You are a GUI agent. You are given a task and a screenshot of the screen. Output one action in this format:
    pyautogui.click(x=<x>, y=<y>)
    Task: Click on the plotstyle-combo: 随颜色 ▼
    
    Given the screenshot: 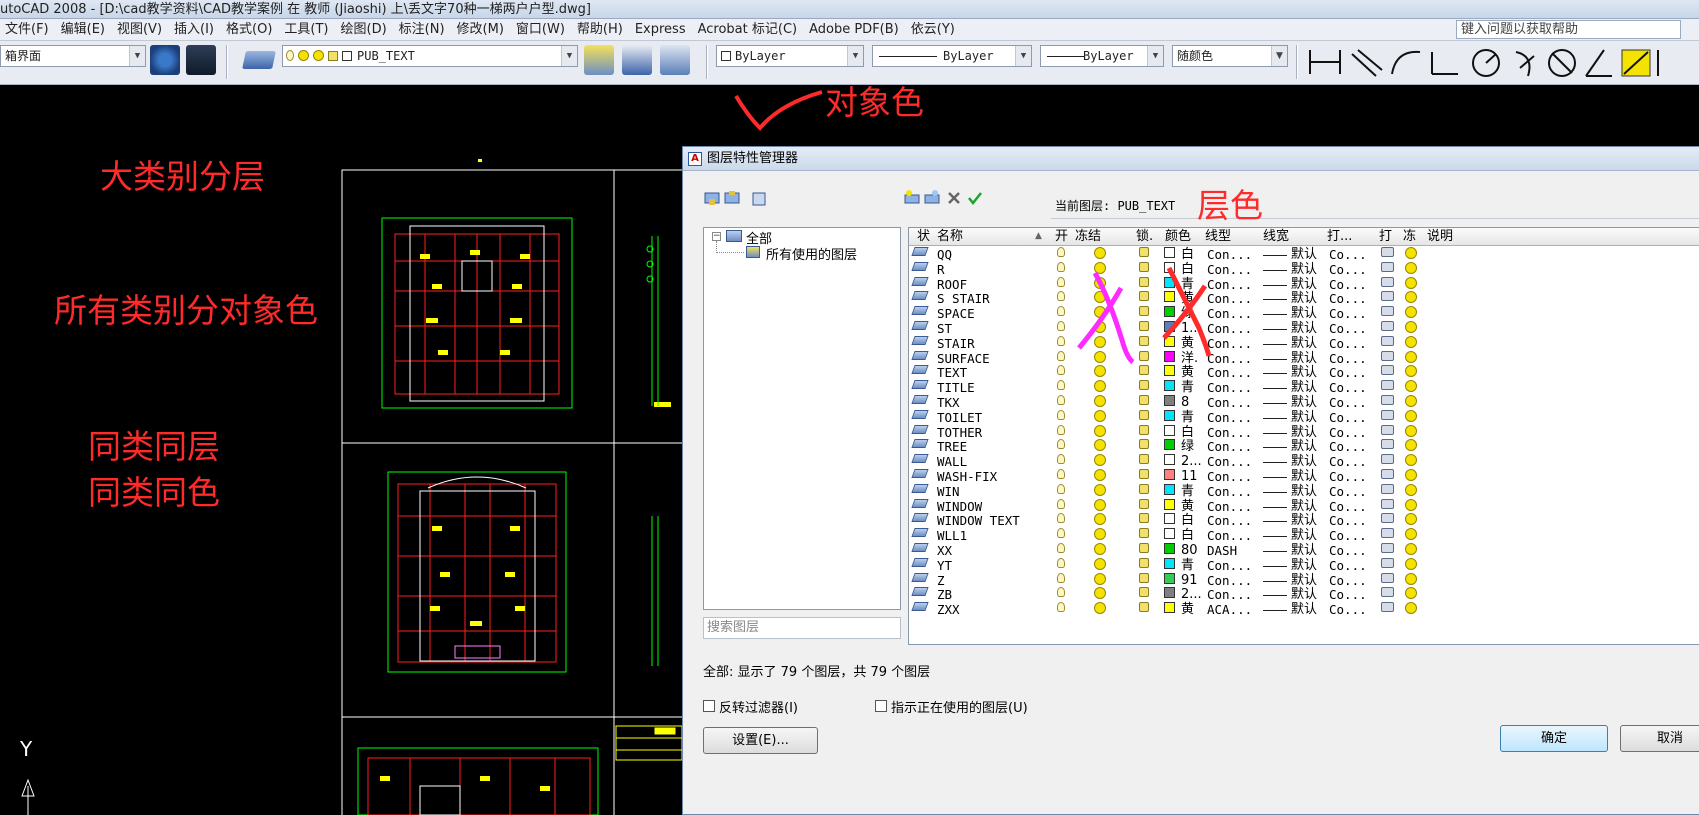 What is the action you would take?
    pyautogui.click(x=1230, y=56)
    